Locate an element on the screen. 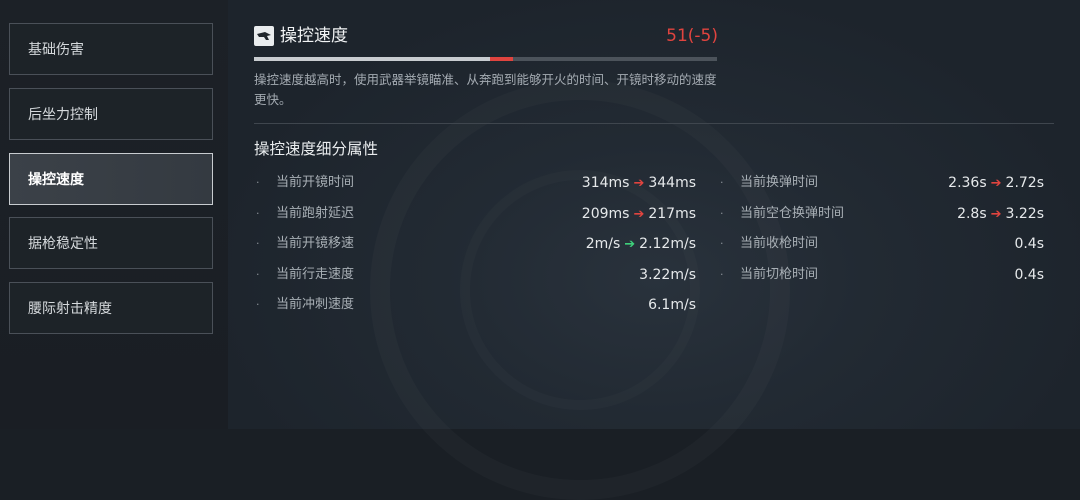  new-value: 217ms is located at coordinates (672, 213).